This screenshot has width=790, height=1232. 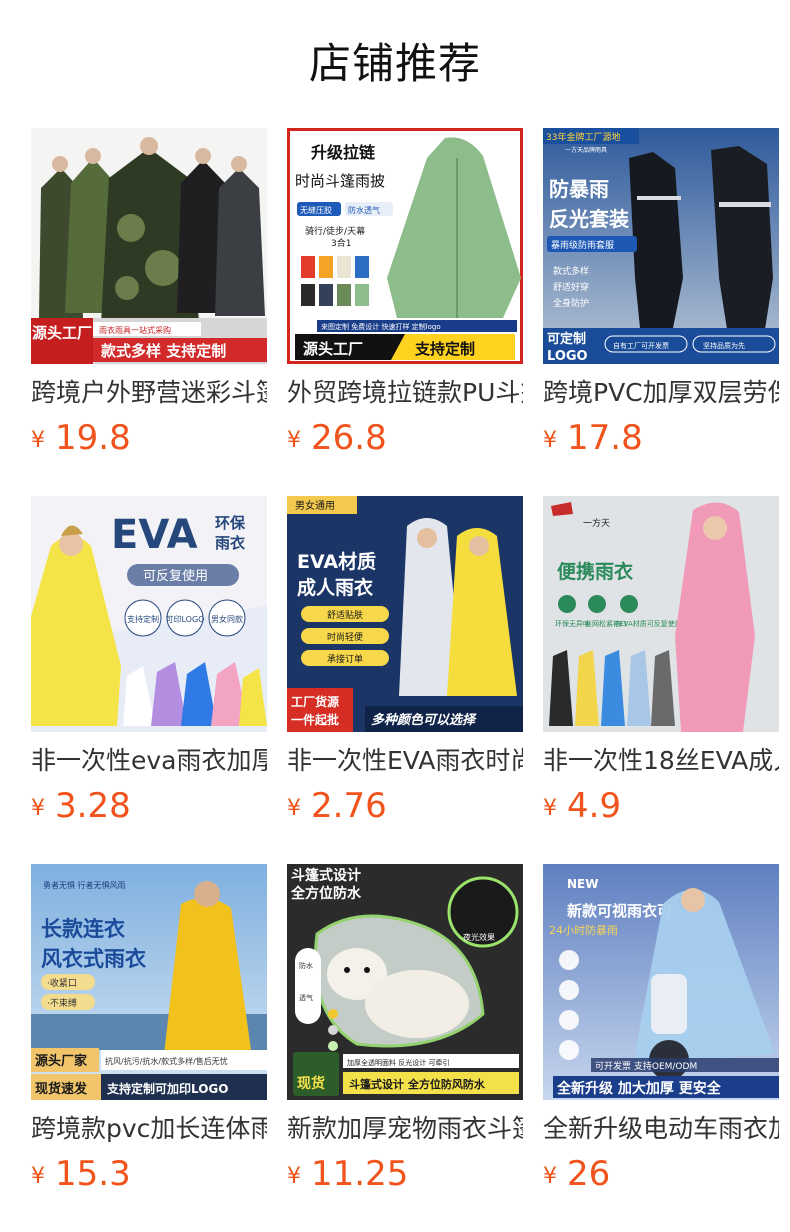 What do you see at coordinates (405, 1129) in the screenshot?
I see `product-name: 新款加厚宠物雨衣斗篷式` at bounding box center [405, 1129].